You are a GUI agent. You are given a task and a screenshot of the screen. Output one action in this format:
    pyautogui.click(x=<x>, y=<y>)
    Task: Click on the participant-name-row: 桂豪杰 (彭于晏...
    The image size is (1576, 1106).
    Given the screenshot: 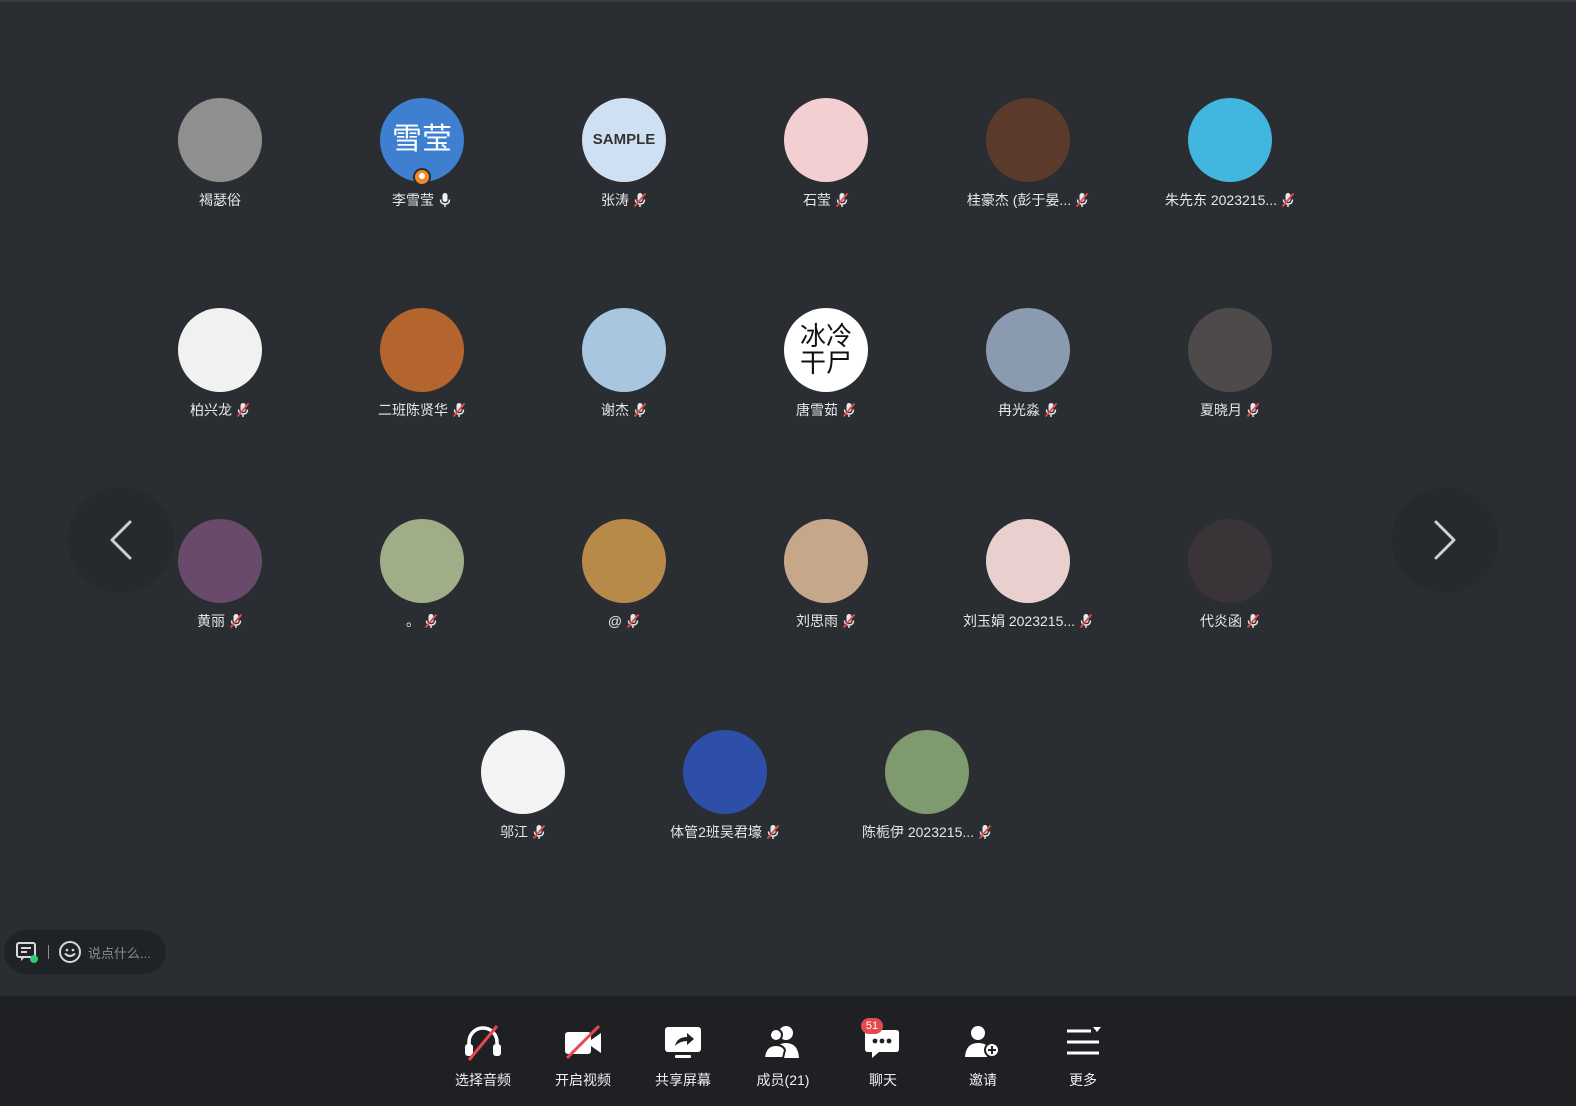 What is the action you would take?
    pyautogui.click(x=1028, y=200)
    